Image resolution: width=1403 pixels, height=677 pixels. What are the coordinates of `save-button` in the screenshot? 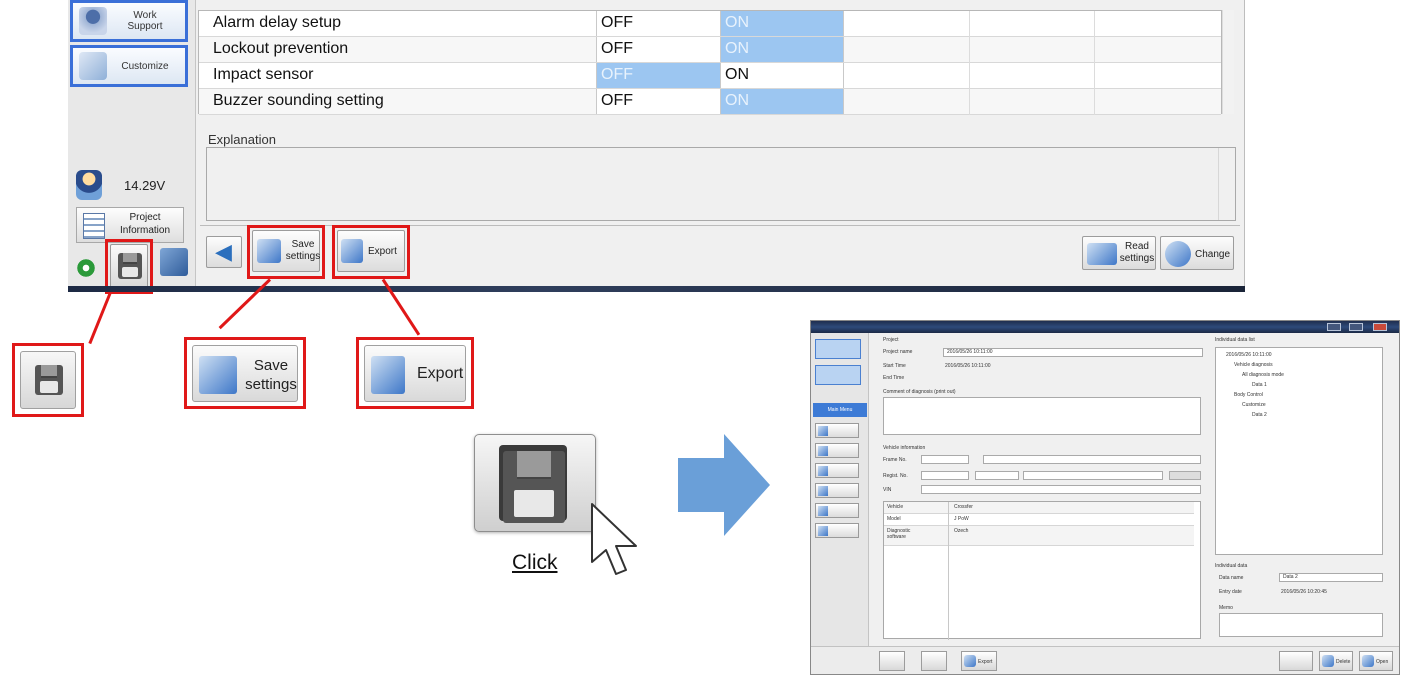 It's located at (129, 266).